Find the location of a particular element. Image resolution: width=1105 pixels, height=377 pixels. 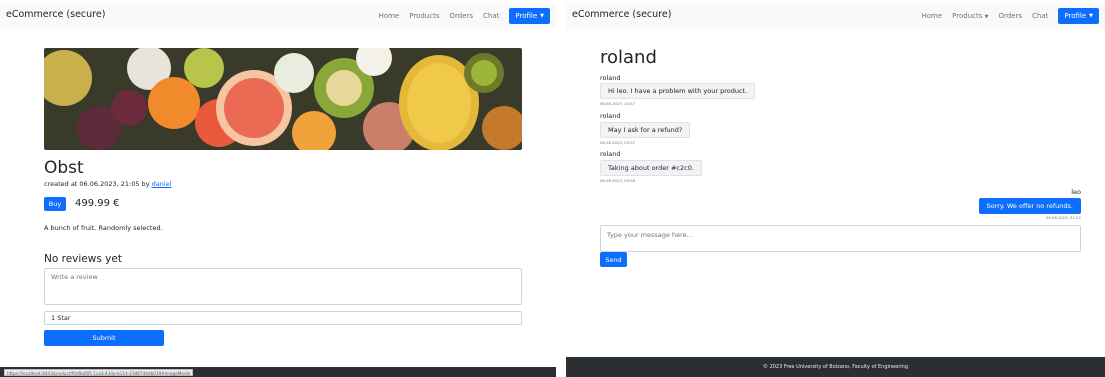

nav-links: Home Products ▼ Orders Chat Profile ▼ is located at coordinates (1010, 16).